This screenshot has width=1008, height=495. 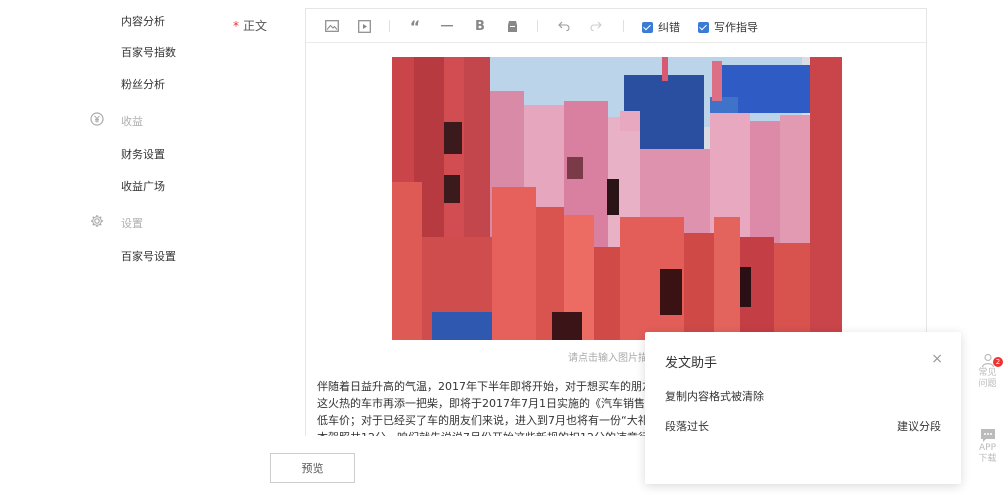 I want to click on image-icon, so click(x=332, y=26).